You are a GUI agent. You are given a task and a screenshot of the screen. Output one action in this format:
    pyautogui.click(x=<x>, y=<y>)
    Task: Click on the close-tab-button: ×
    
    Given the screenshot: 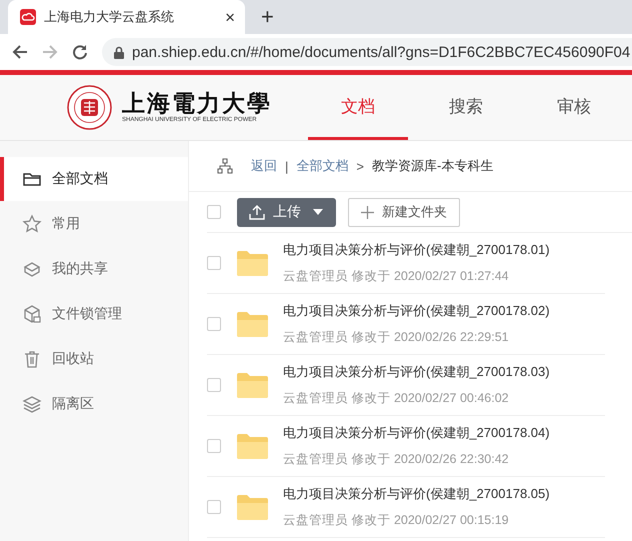 What is the action you would take?
    pyautogui.click(x=230, y=17)
    